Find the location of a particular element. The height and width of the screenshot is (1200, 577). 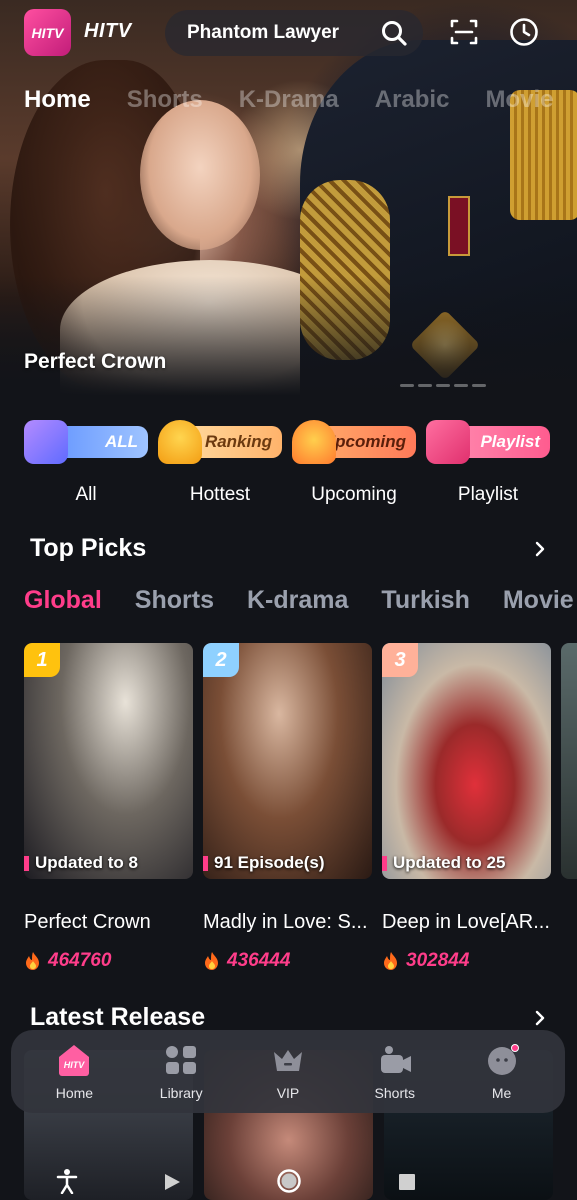

top-picks-subtabs: Global Shorts K-drama Turkish Movie is located at coordinates (300, 600).